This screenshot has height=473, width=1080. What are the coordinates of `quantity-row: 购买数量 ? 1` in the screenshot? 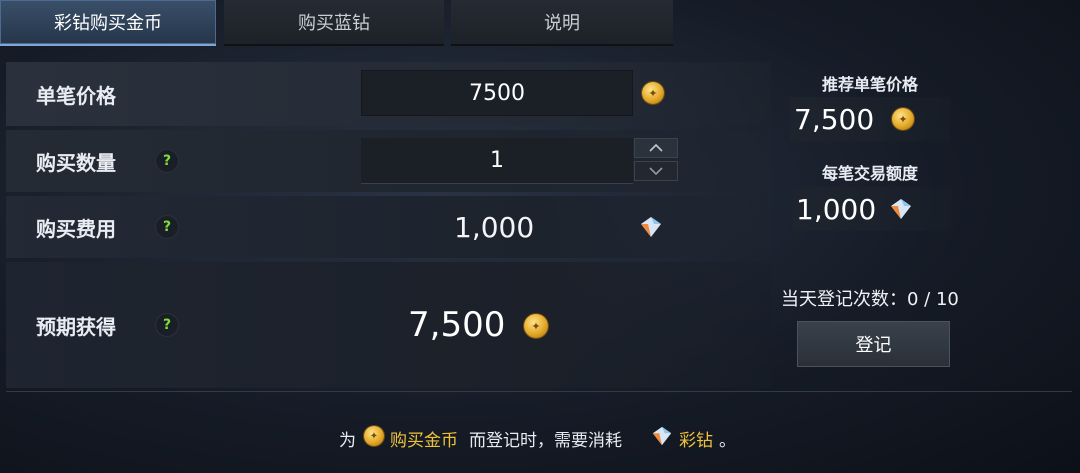 It's located at (388, 161).